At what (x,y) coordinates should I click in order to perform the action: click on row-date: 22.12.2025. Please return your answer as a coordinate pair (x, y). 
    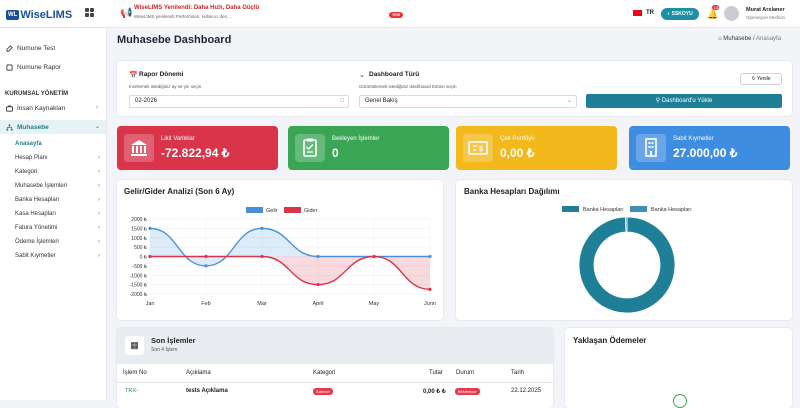
    Looking at the image, I should click on (526, 391).